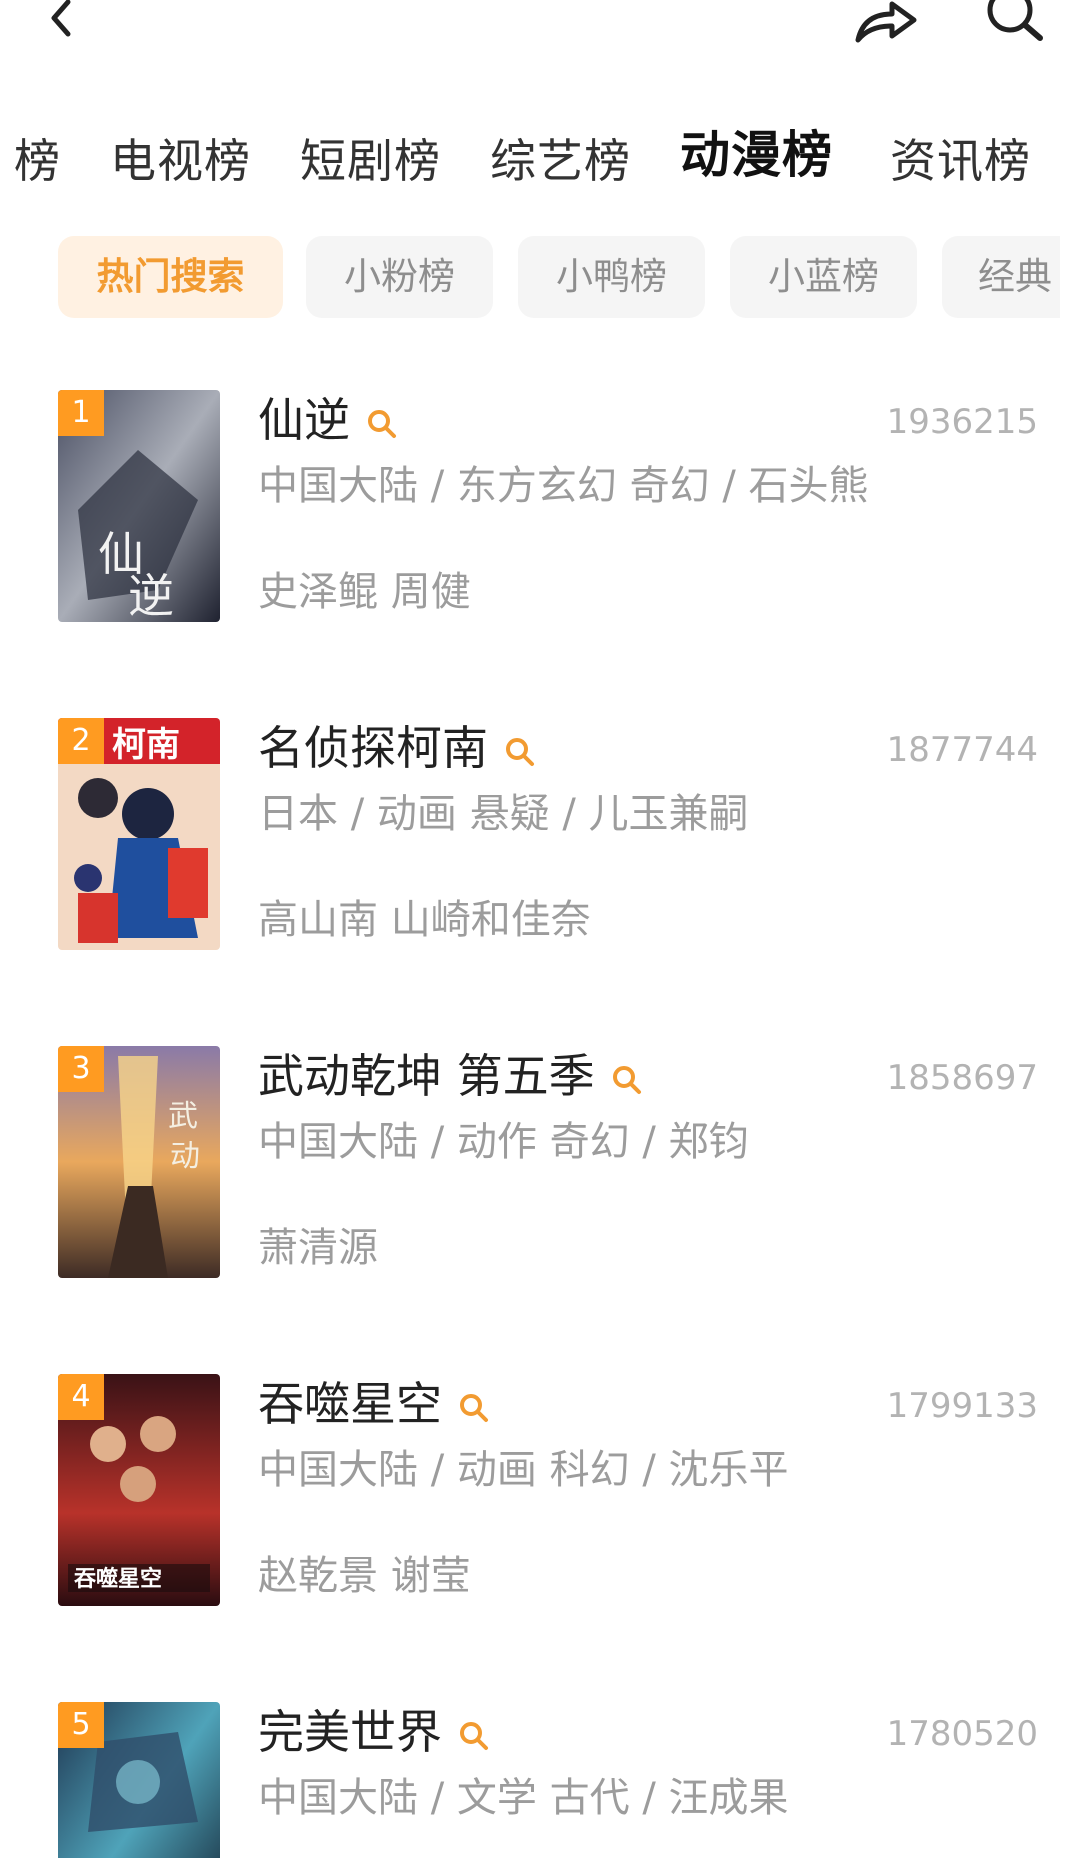 This screenshot has height=1858, width=1080. What do you see at coordinates (823, 277) in the screenshot?
I see `chip-xiaolan: 小蓝榜` at bounding box center [823, 277].